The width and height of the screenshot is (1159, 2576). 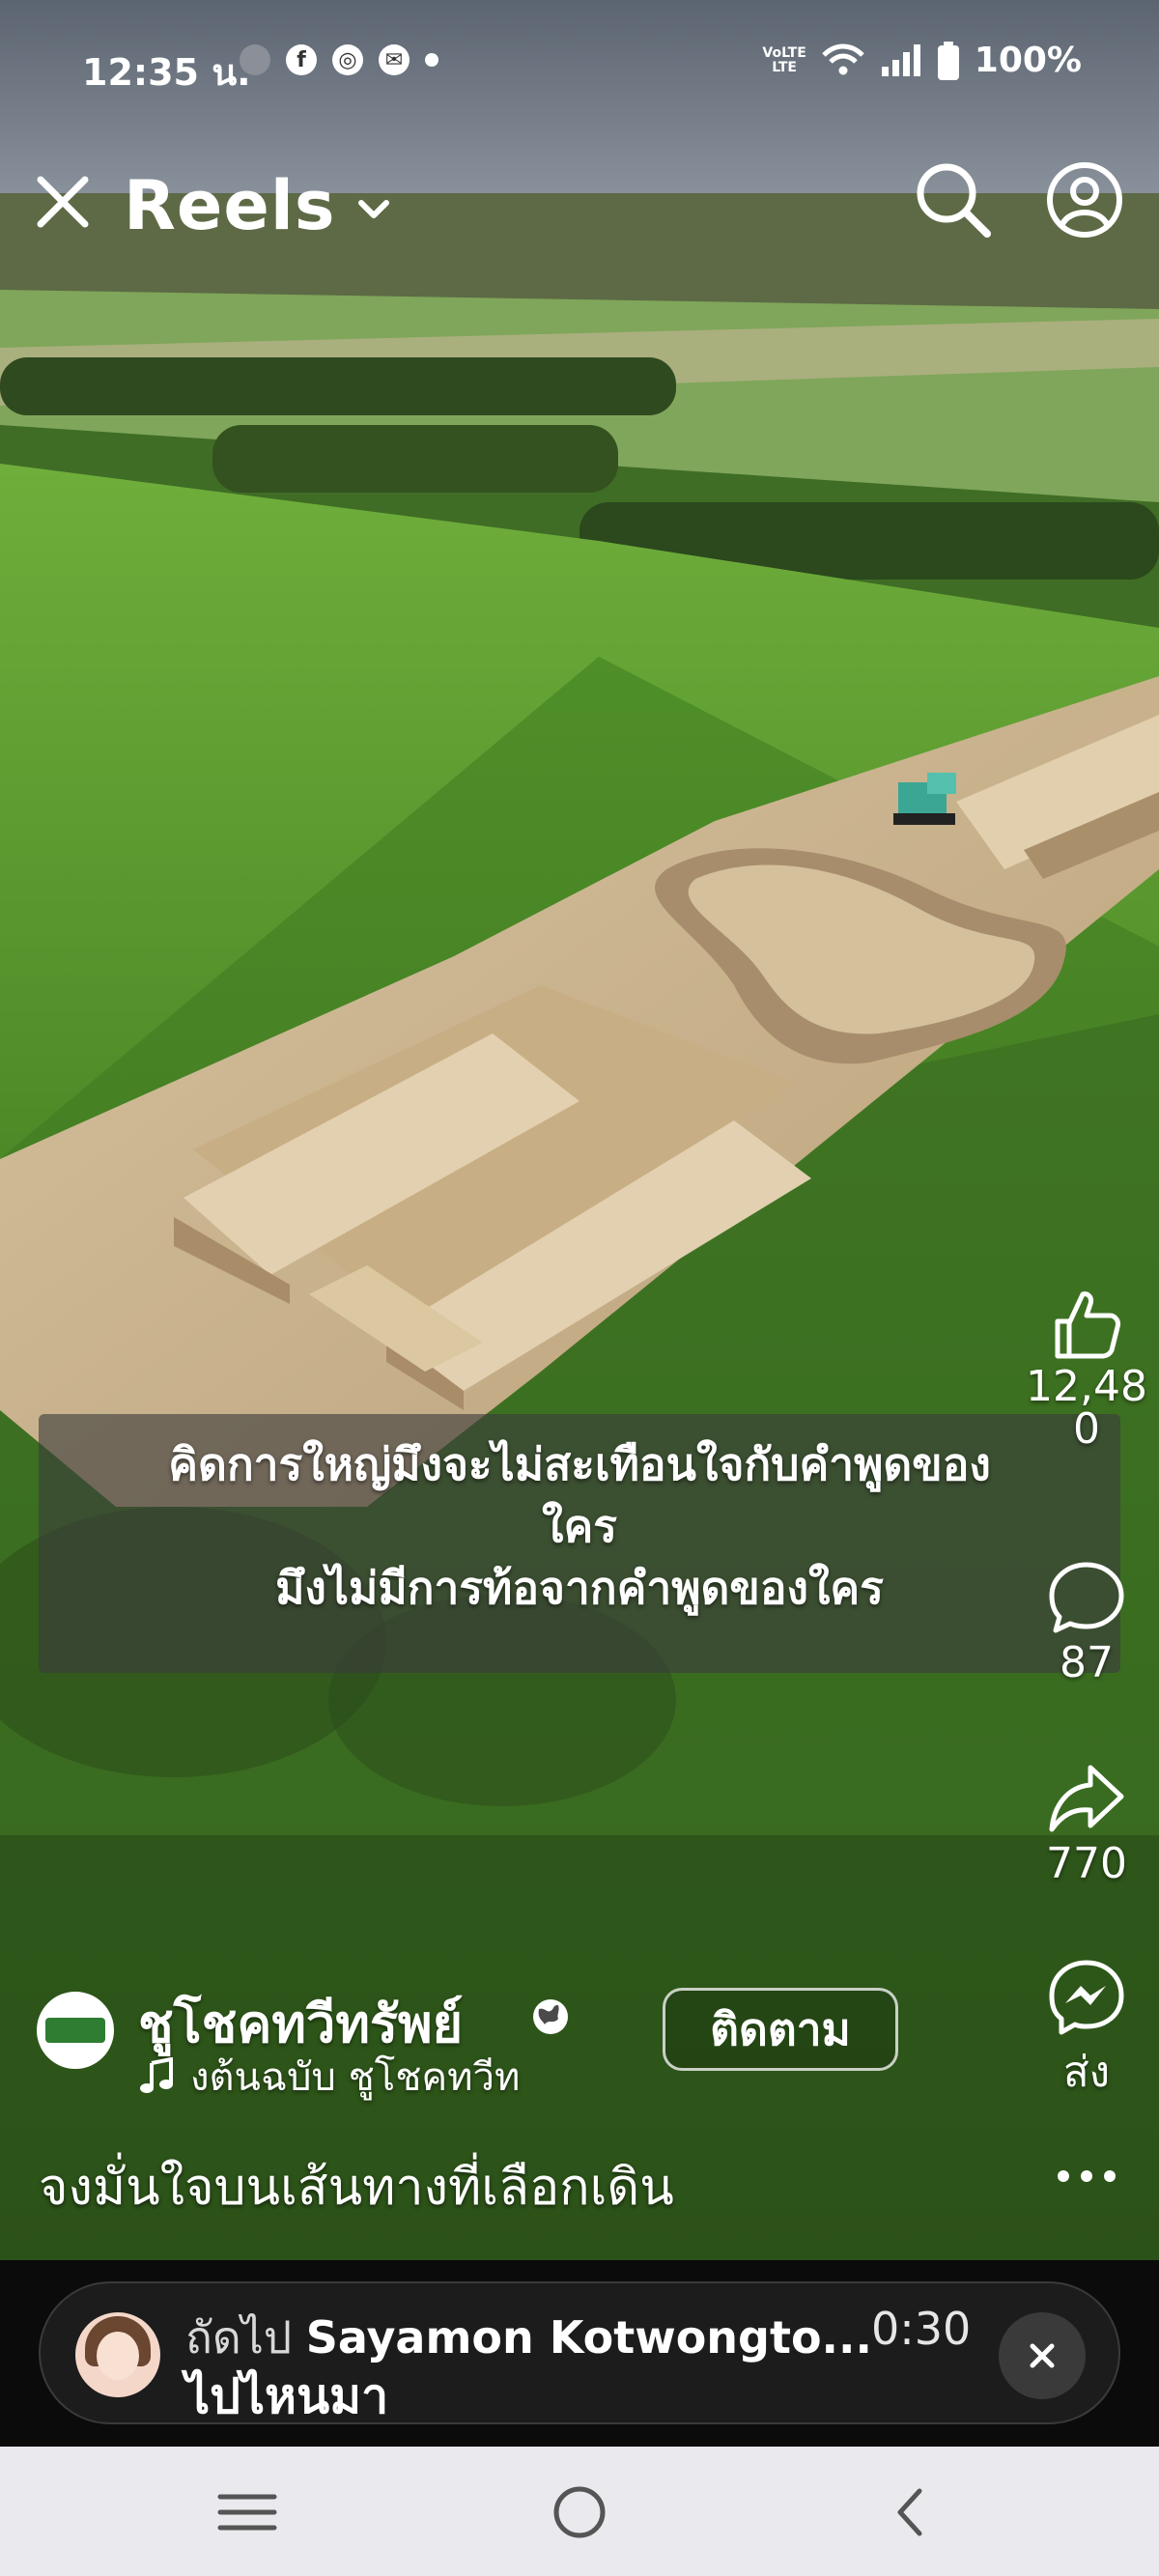 I want to click on cellular-signal-icon, so click(x=901, y=59).